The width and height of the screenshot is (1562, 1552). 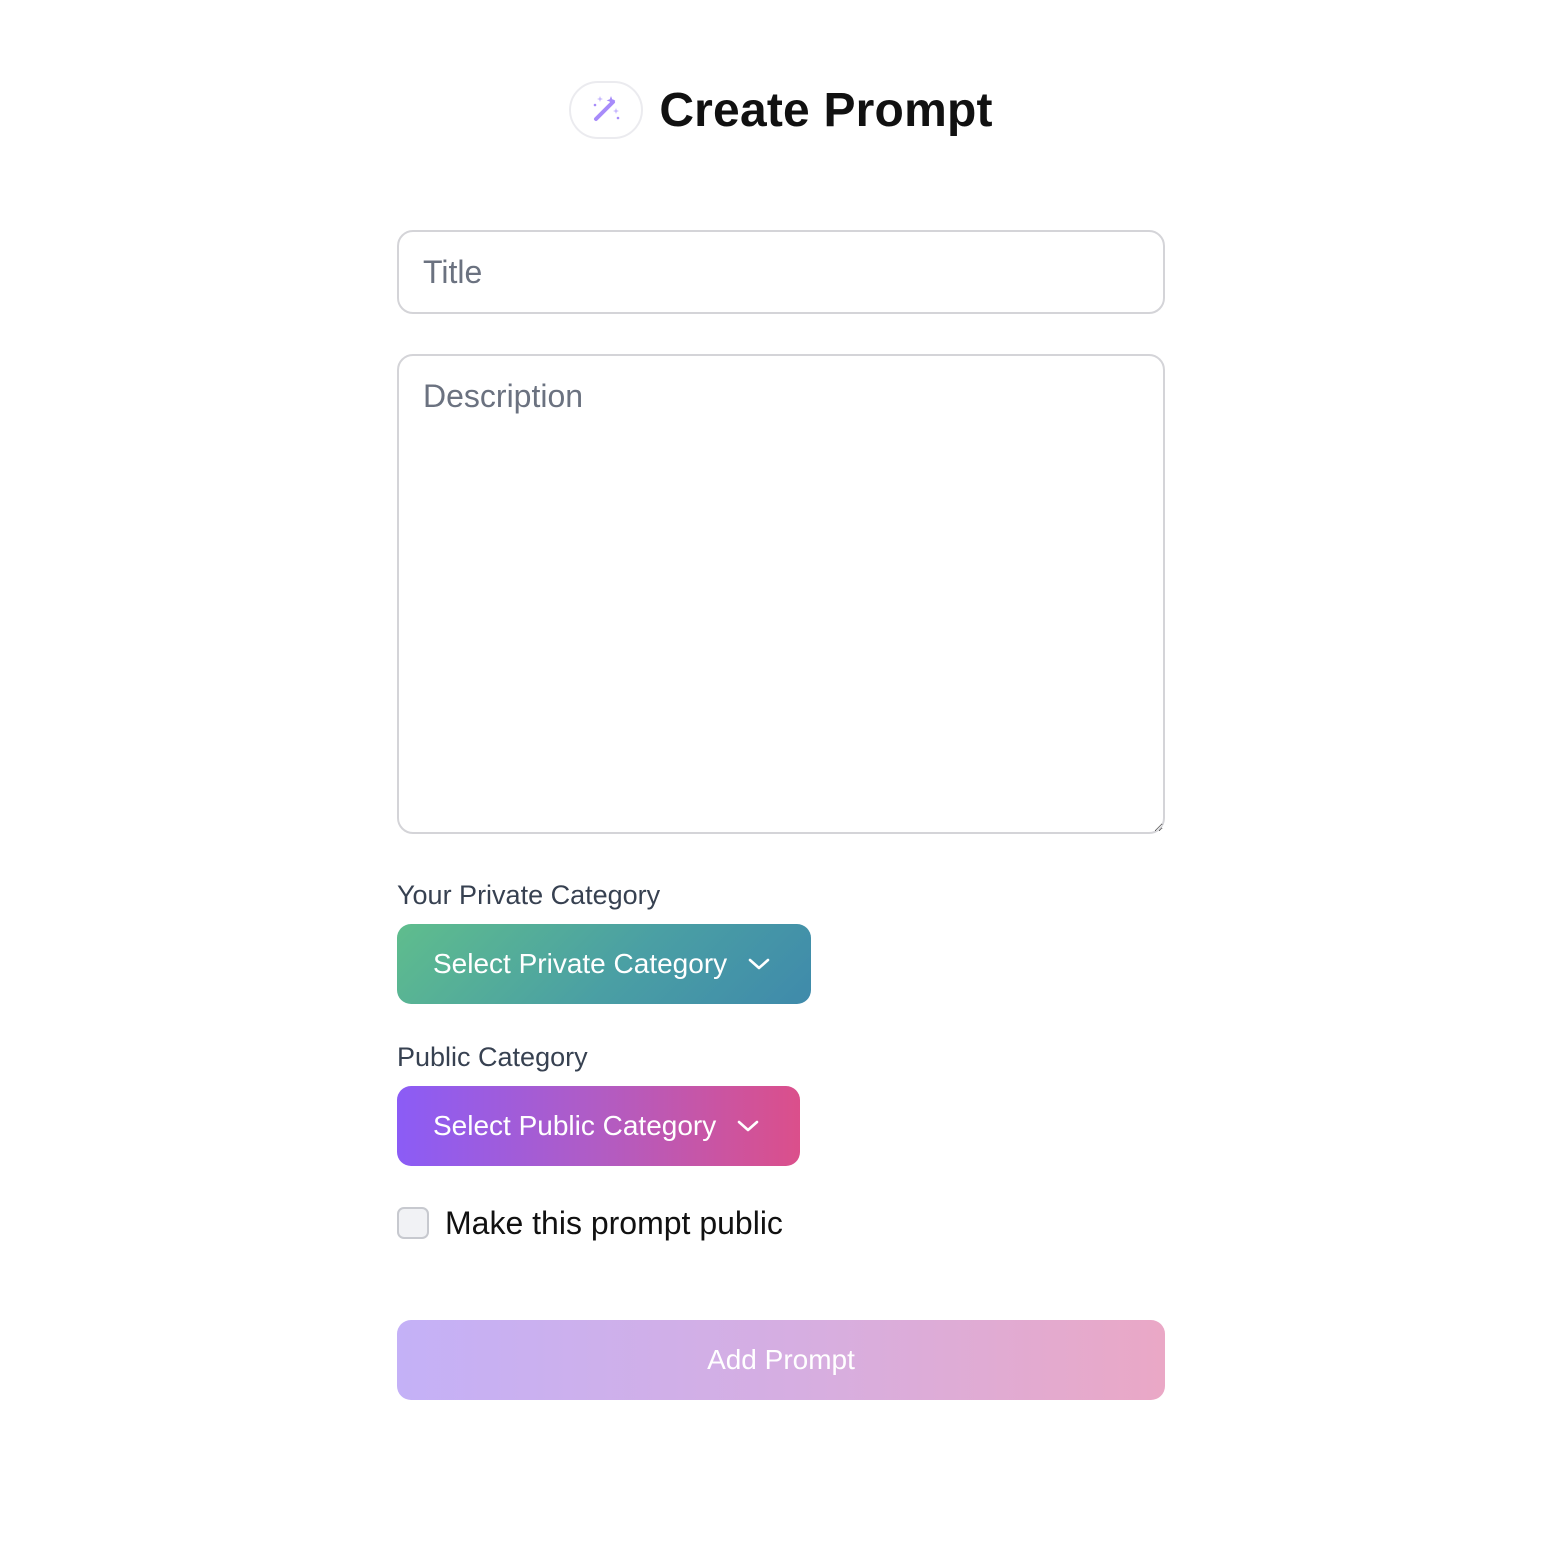 I want to click on make-public-checkbox, so click(x=413, y=1223).